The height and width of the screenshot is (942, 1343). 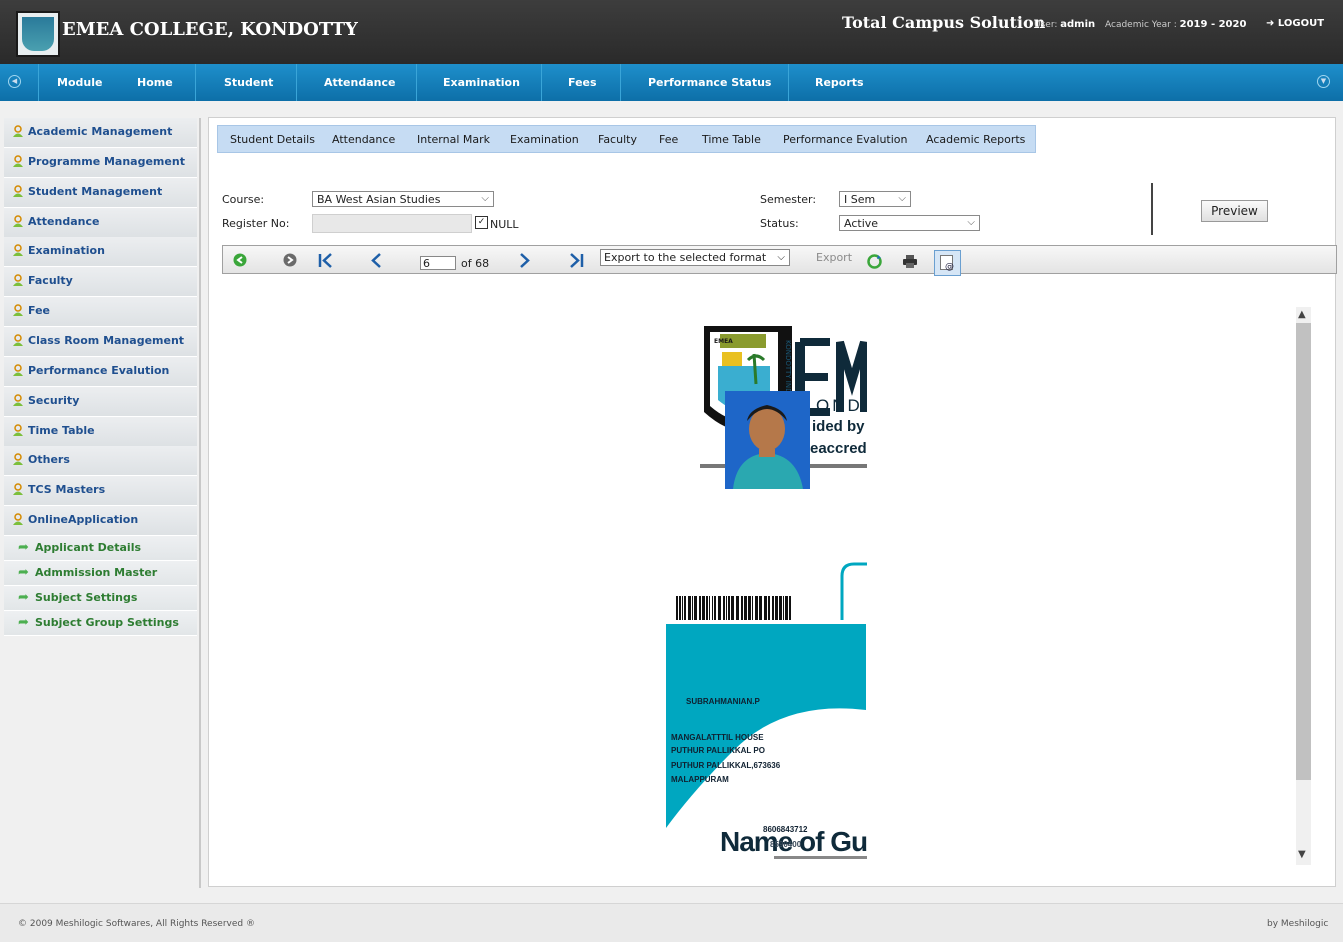 What do you see at coordinates (481, 82) in the screenshot?
I see `nav-examination: Examination` at bounding box center [481, 82].